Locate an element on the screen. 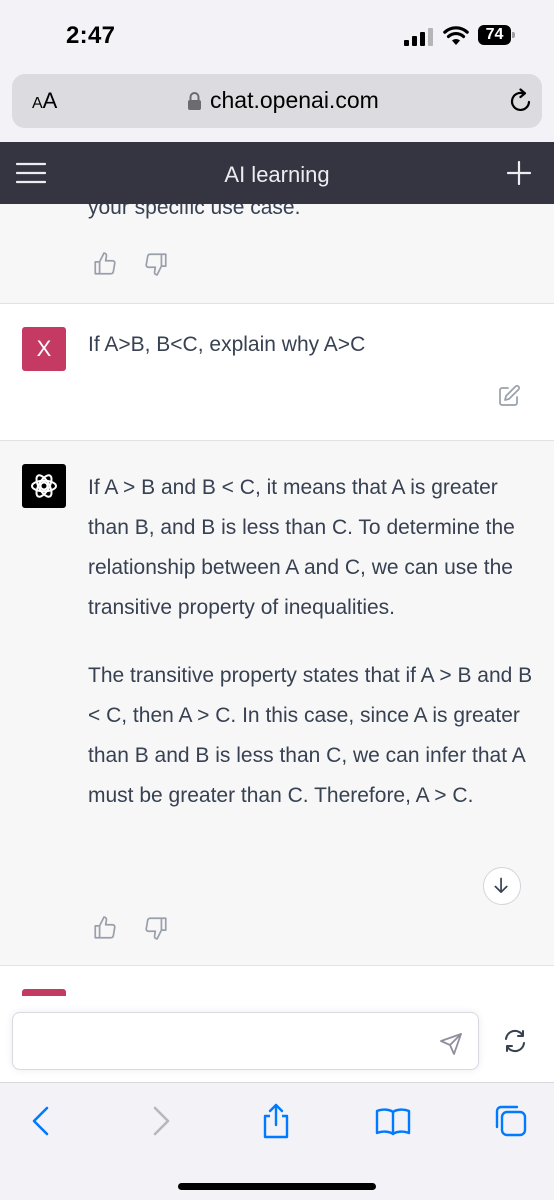 The width and height of the screenshot is (554, 1200). app-header: AI learning is located at coordinates (277, 173).